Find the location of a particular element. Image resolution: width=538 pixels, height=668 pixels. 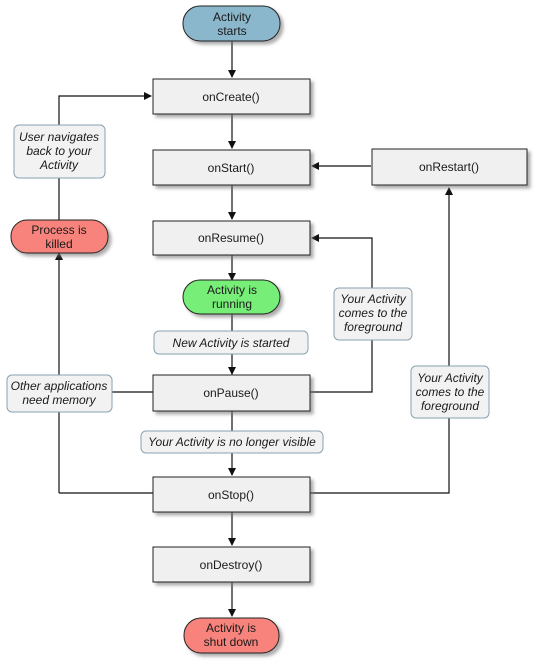

arrow-onpause-to-process-killed is located at coordinates (104, 322).